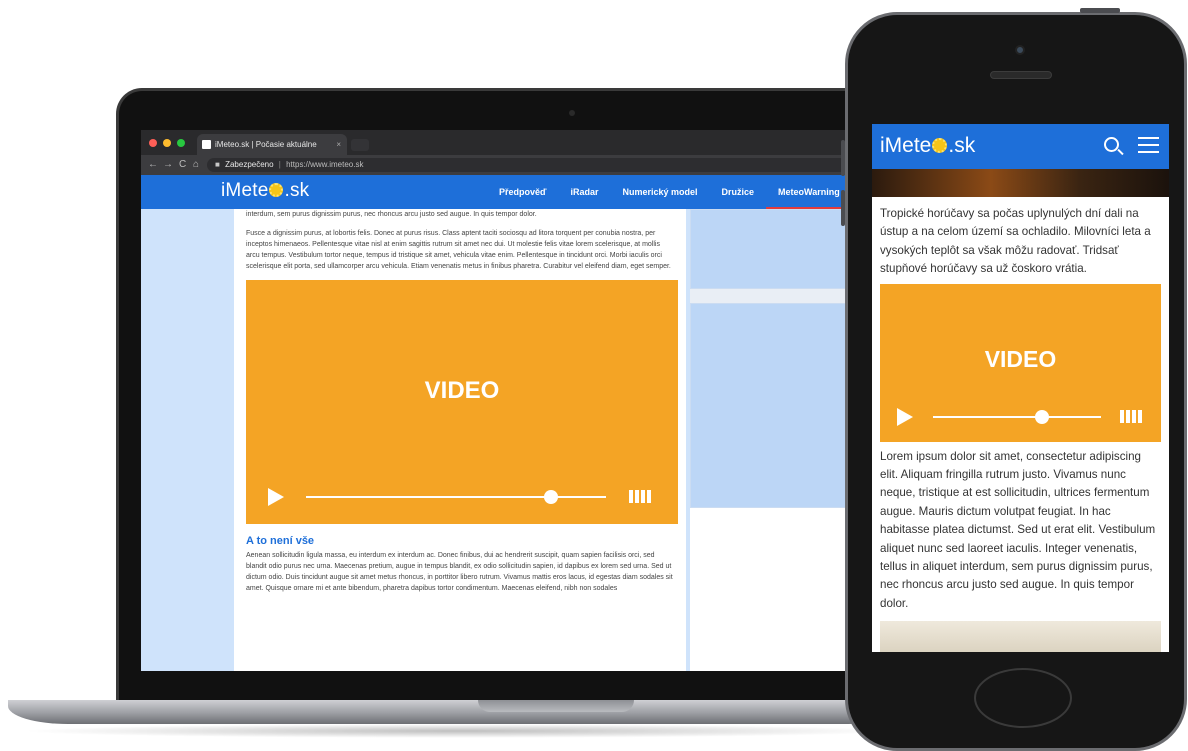  Describe the element at coordinates (738, 192) in the screenshot. I see `nav-item-druzice: Družice` at that location.